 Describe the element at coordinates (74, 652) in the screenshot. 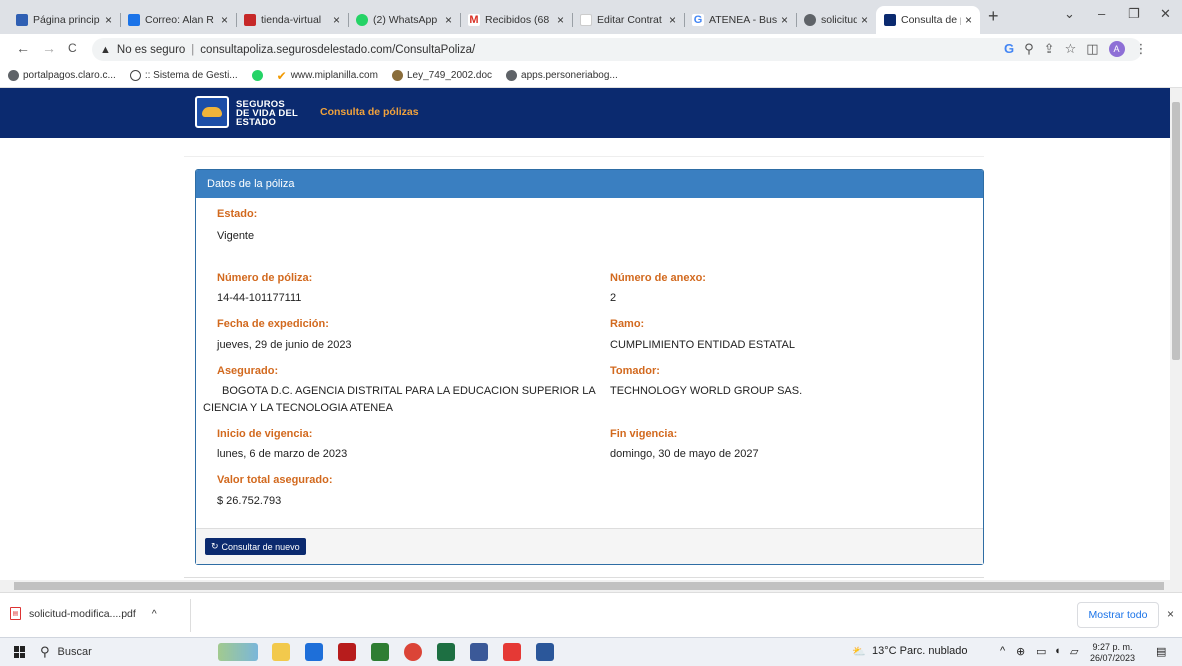

I see `search-placeholder: Buscar` at that location.